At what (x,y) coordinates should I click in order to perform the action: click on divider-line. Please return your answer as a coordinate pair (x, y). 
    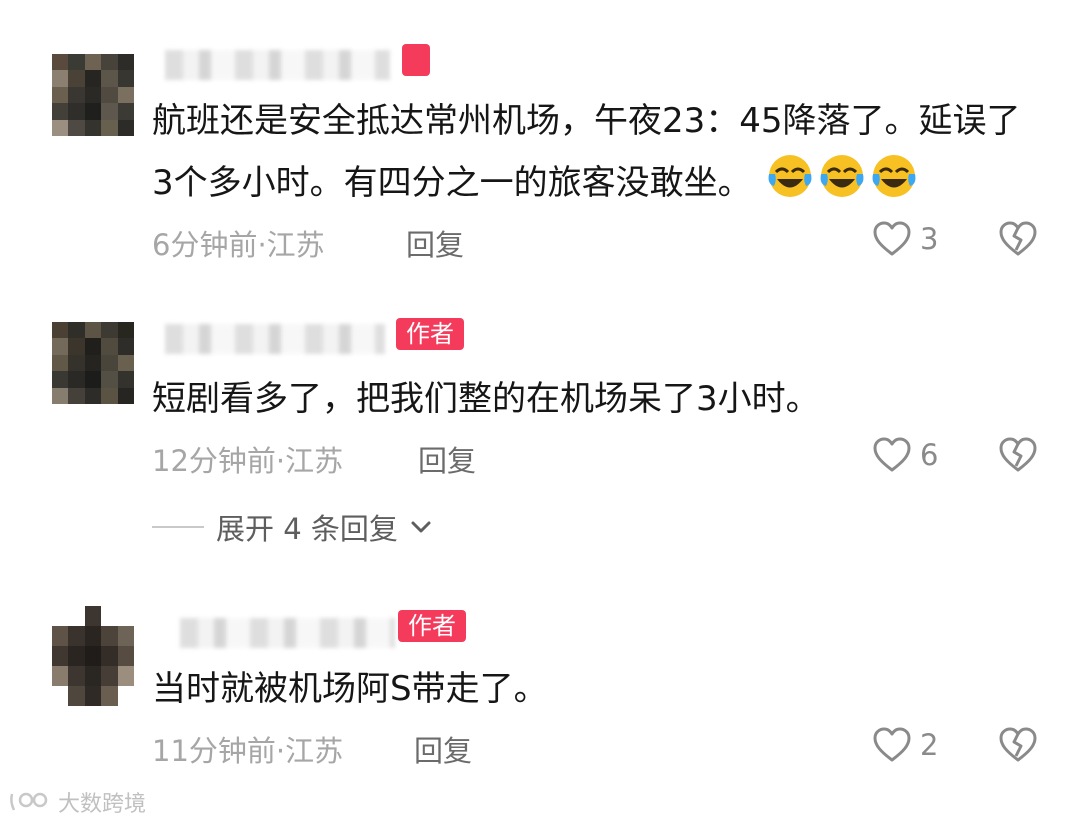
    Looking at the image, I should click on (178, 527).